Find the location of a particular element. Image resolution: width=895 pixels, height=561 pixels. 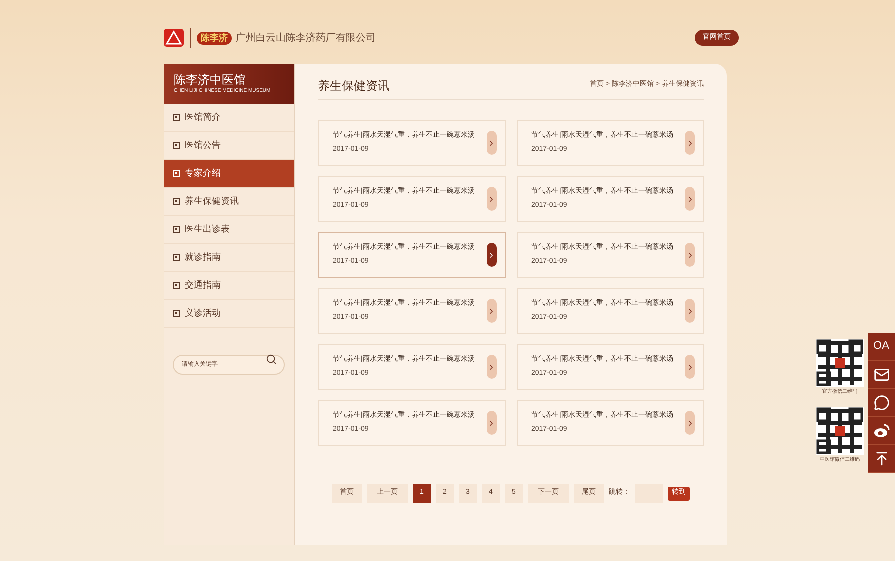

wechat-button is located at coordinates (881, 403).